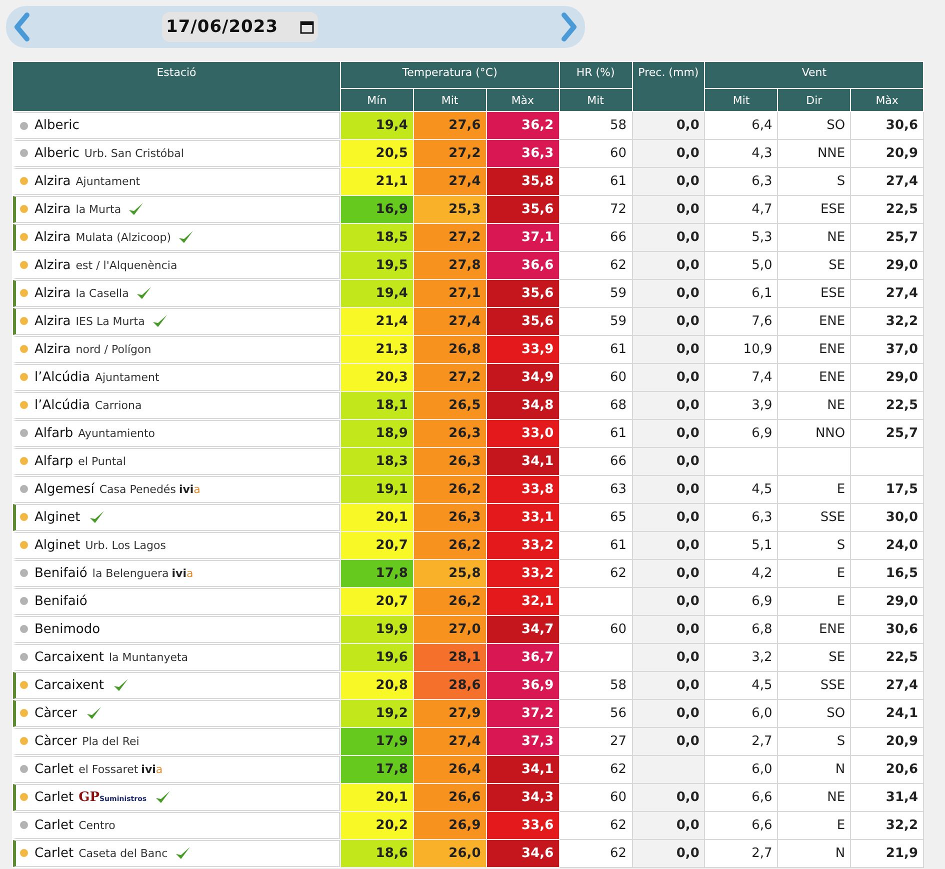 The height and width of the screenshot is (869, 945). I want to click on wind-speed-cell: 5,0, so click(741, 266).